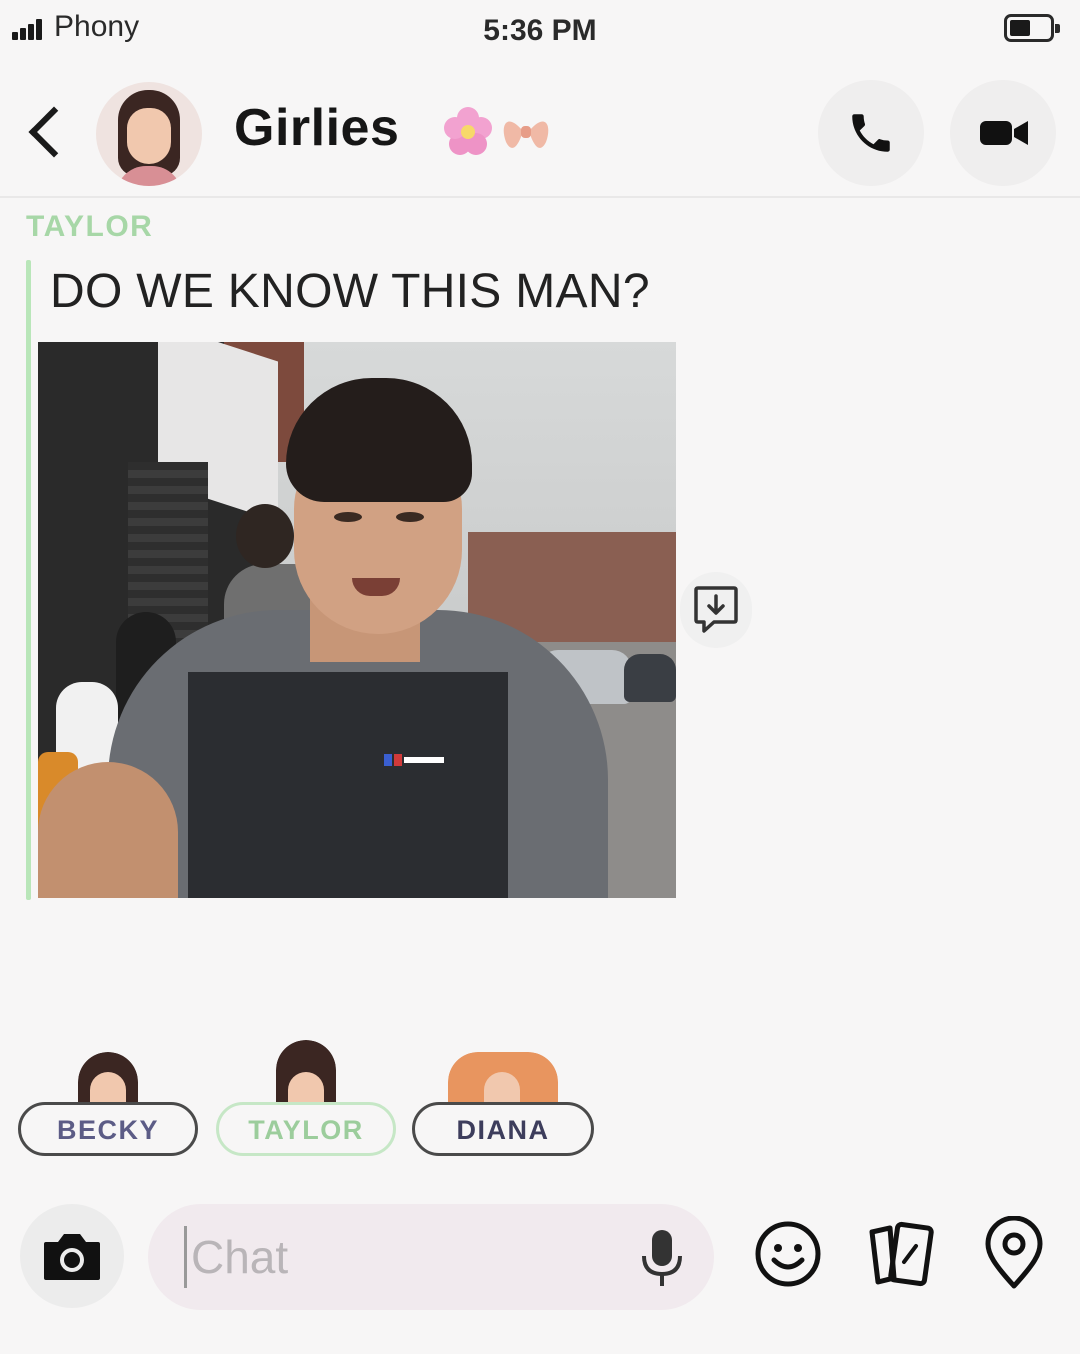 The image size is (1080, 1354). Describe the element at coordinates (503, 1079) in the screenshot. I see `diana-avatar` at that location.